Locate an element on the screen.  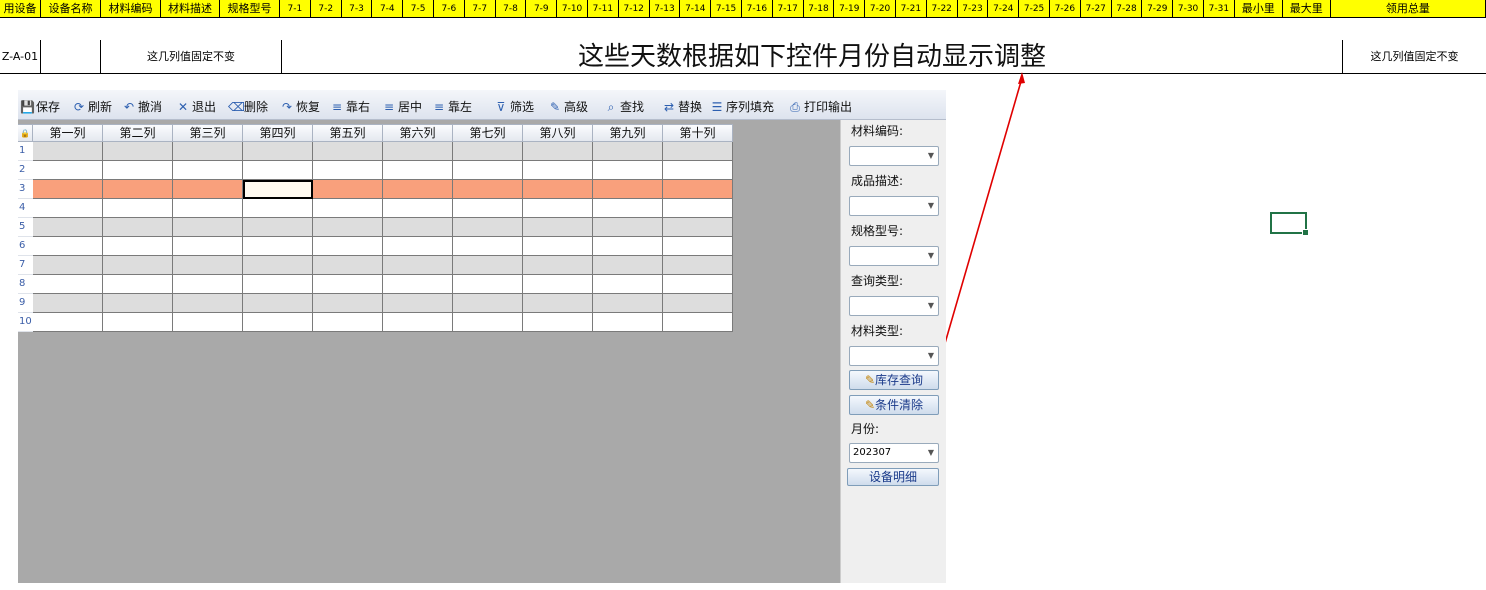
grid-row-header: 1 is located at coordinates (25, 151).